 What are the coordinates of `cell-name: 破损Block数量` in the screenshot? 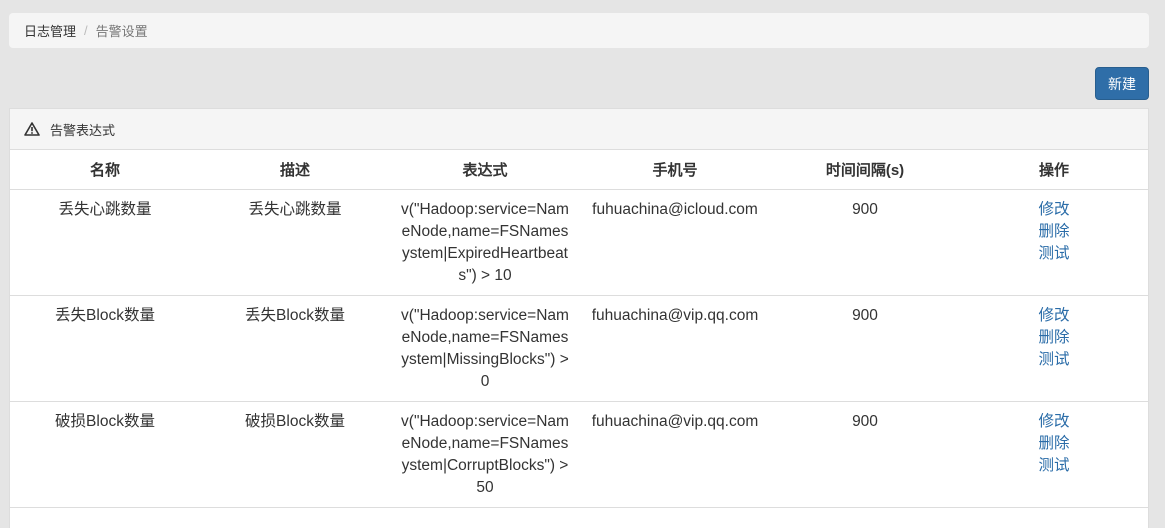 It's located at (105, 454).